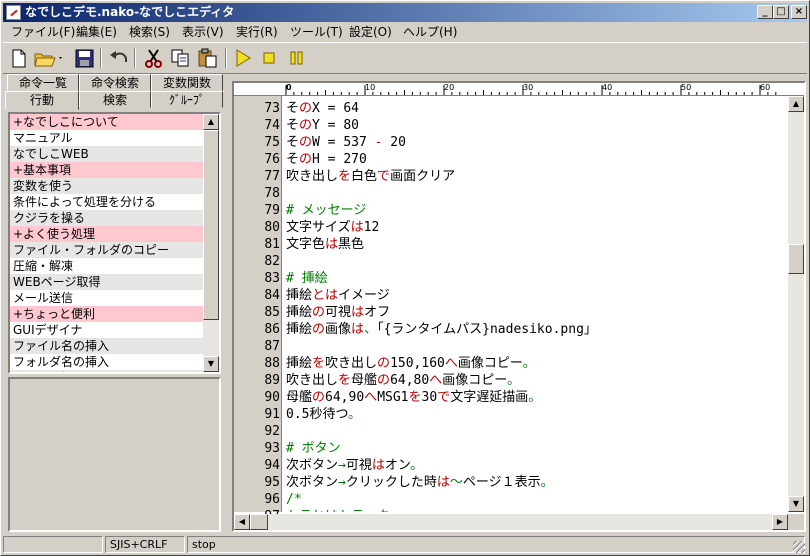 This screenshot has height=556, width=810. What do you see at coordinates (203, 32) in the screenshot?
I see `menu-view: 表示(V)` at bounding box center [203, 32].